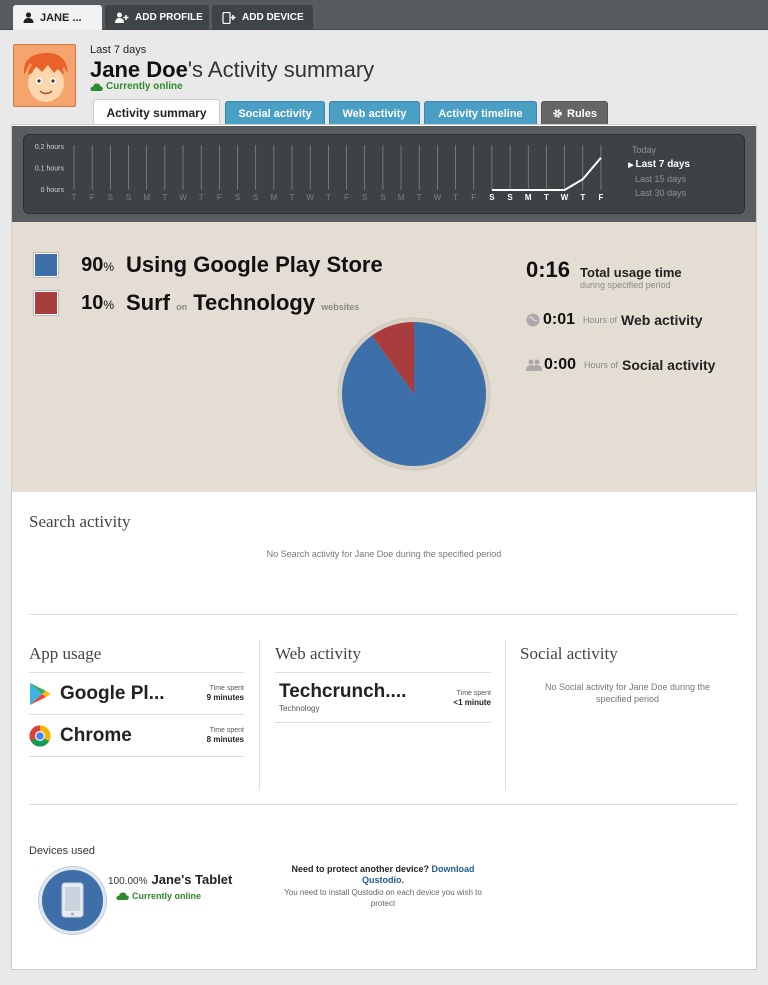 The width and height of the screenshot is (768, 985). What do you see at coordinates (229, 17) in the screenshot?
I see `add-device-icon` at bounding box center [229, 17].